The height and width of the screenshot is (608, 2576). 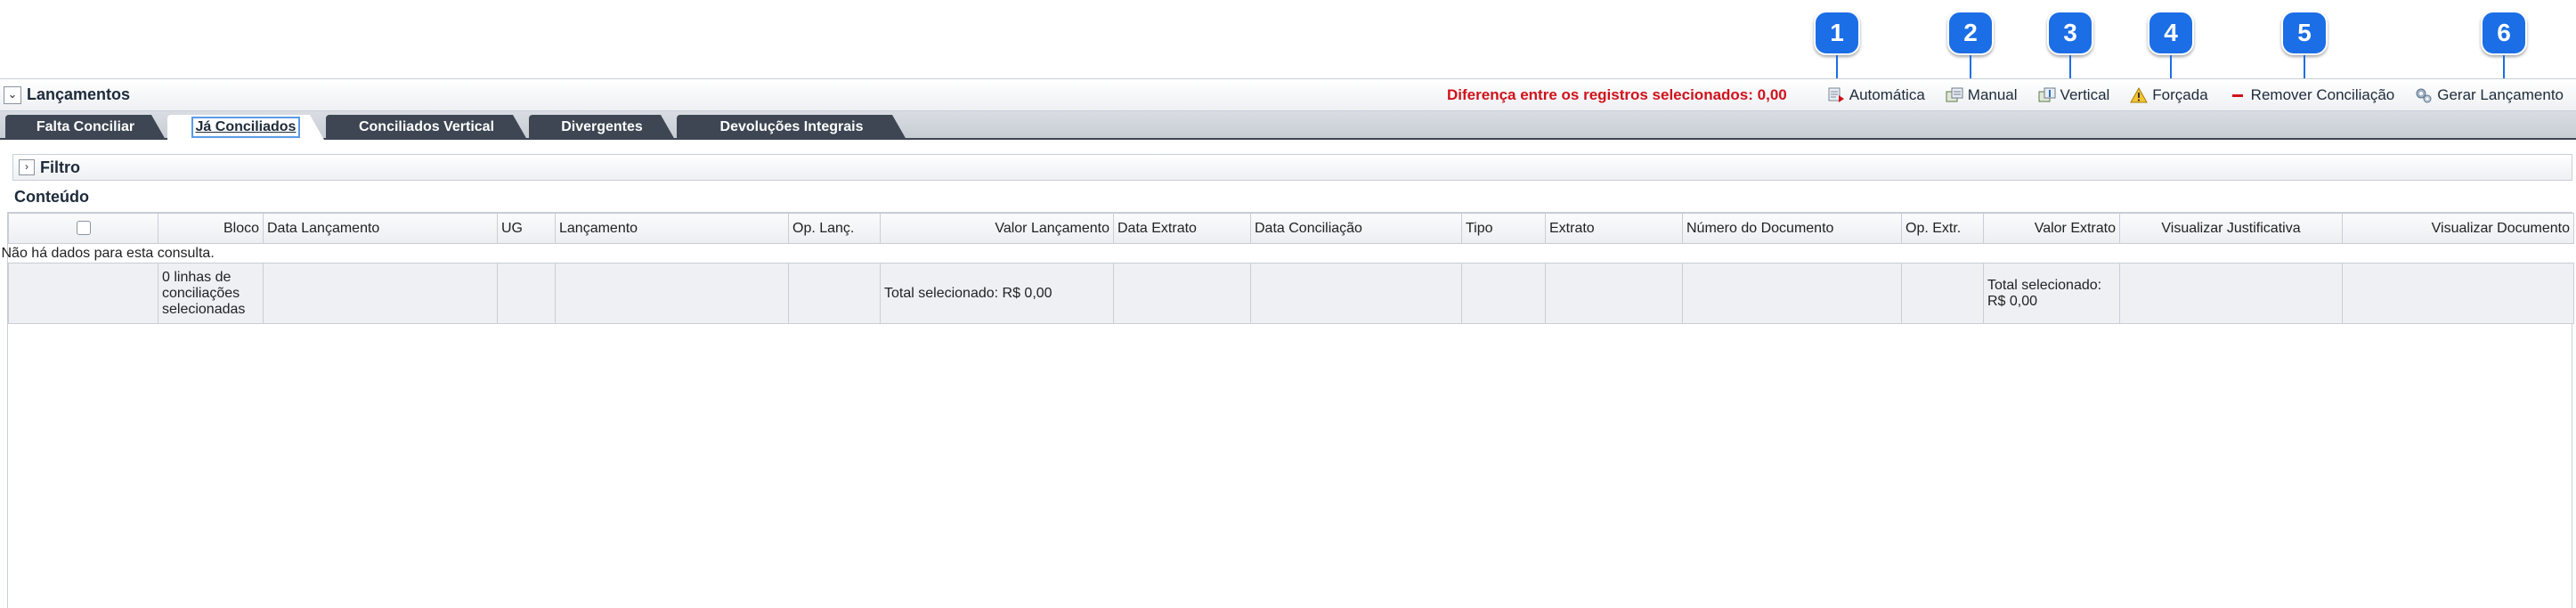 I want to click on callout-2: 2, so click(x=1970, y=50).